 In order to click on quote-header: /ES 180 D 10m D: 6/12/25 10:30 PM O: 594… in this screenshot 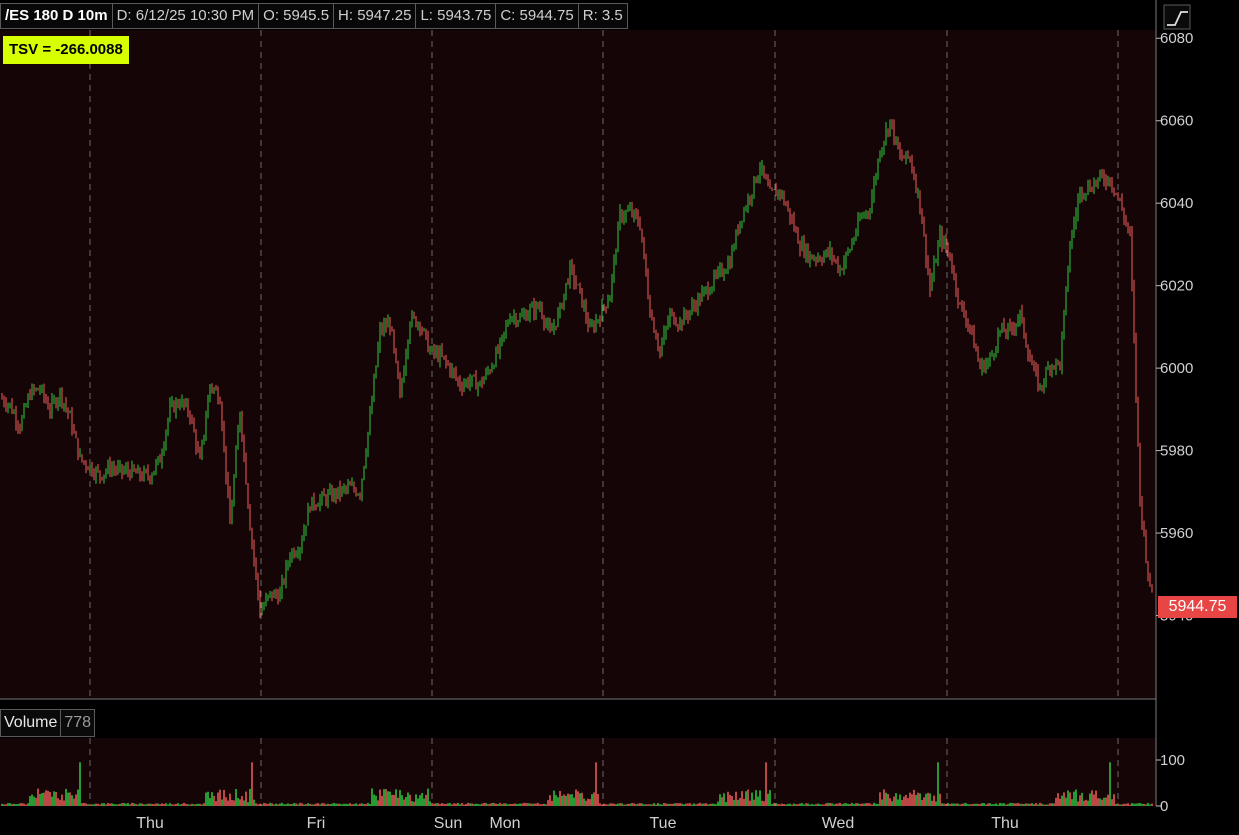, I will do `click(314, 16)`.